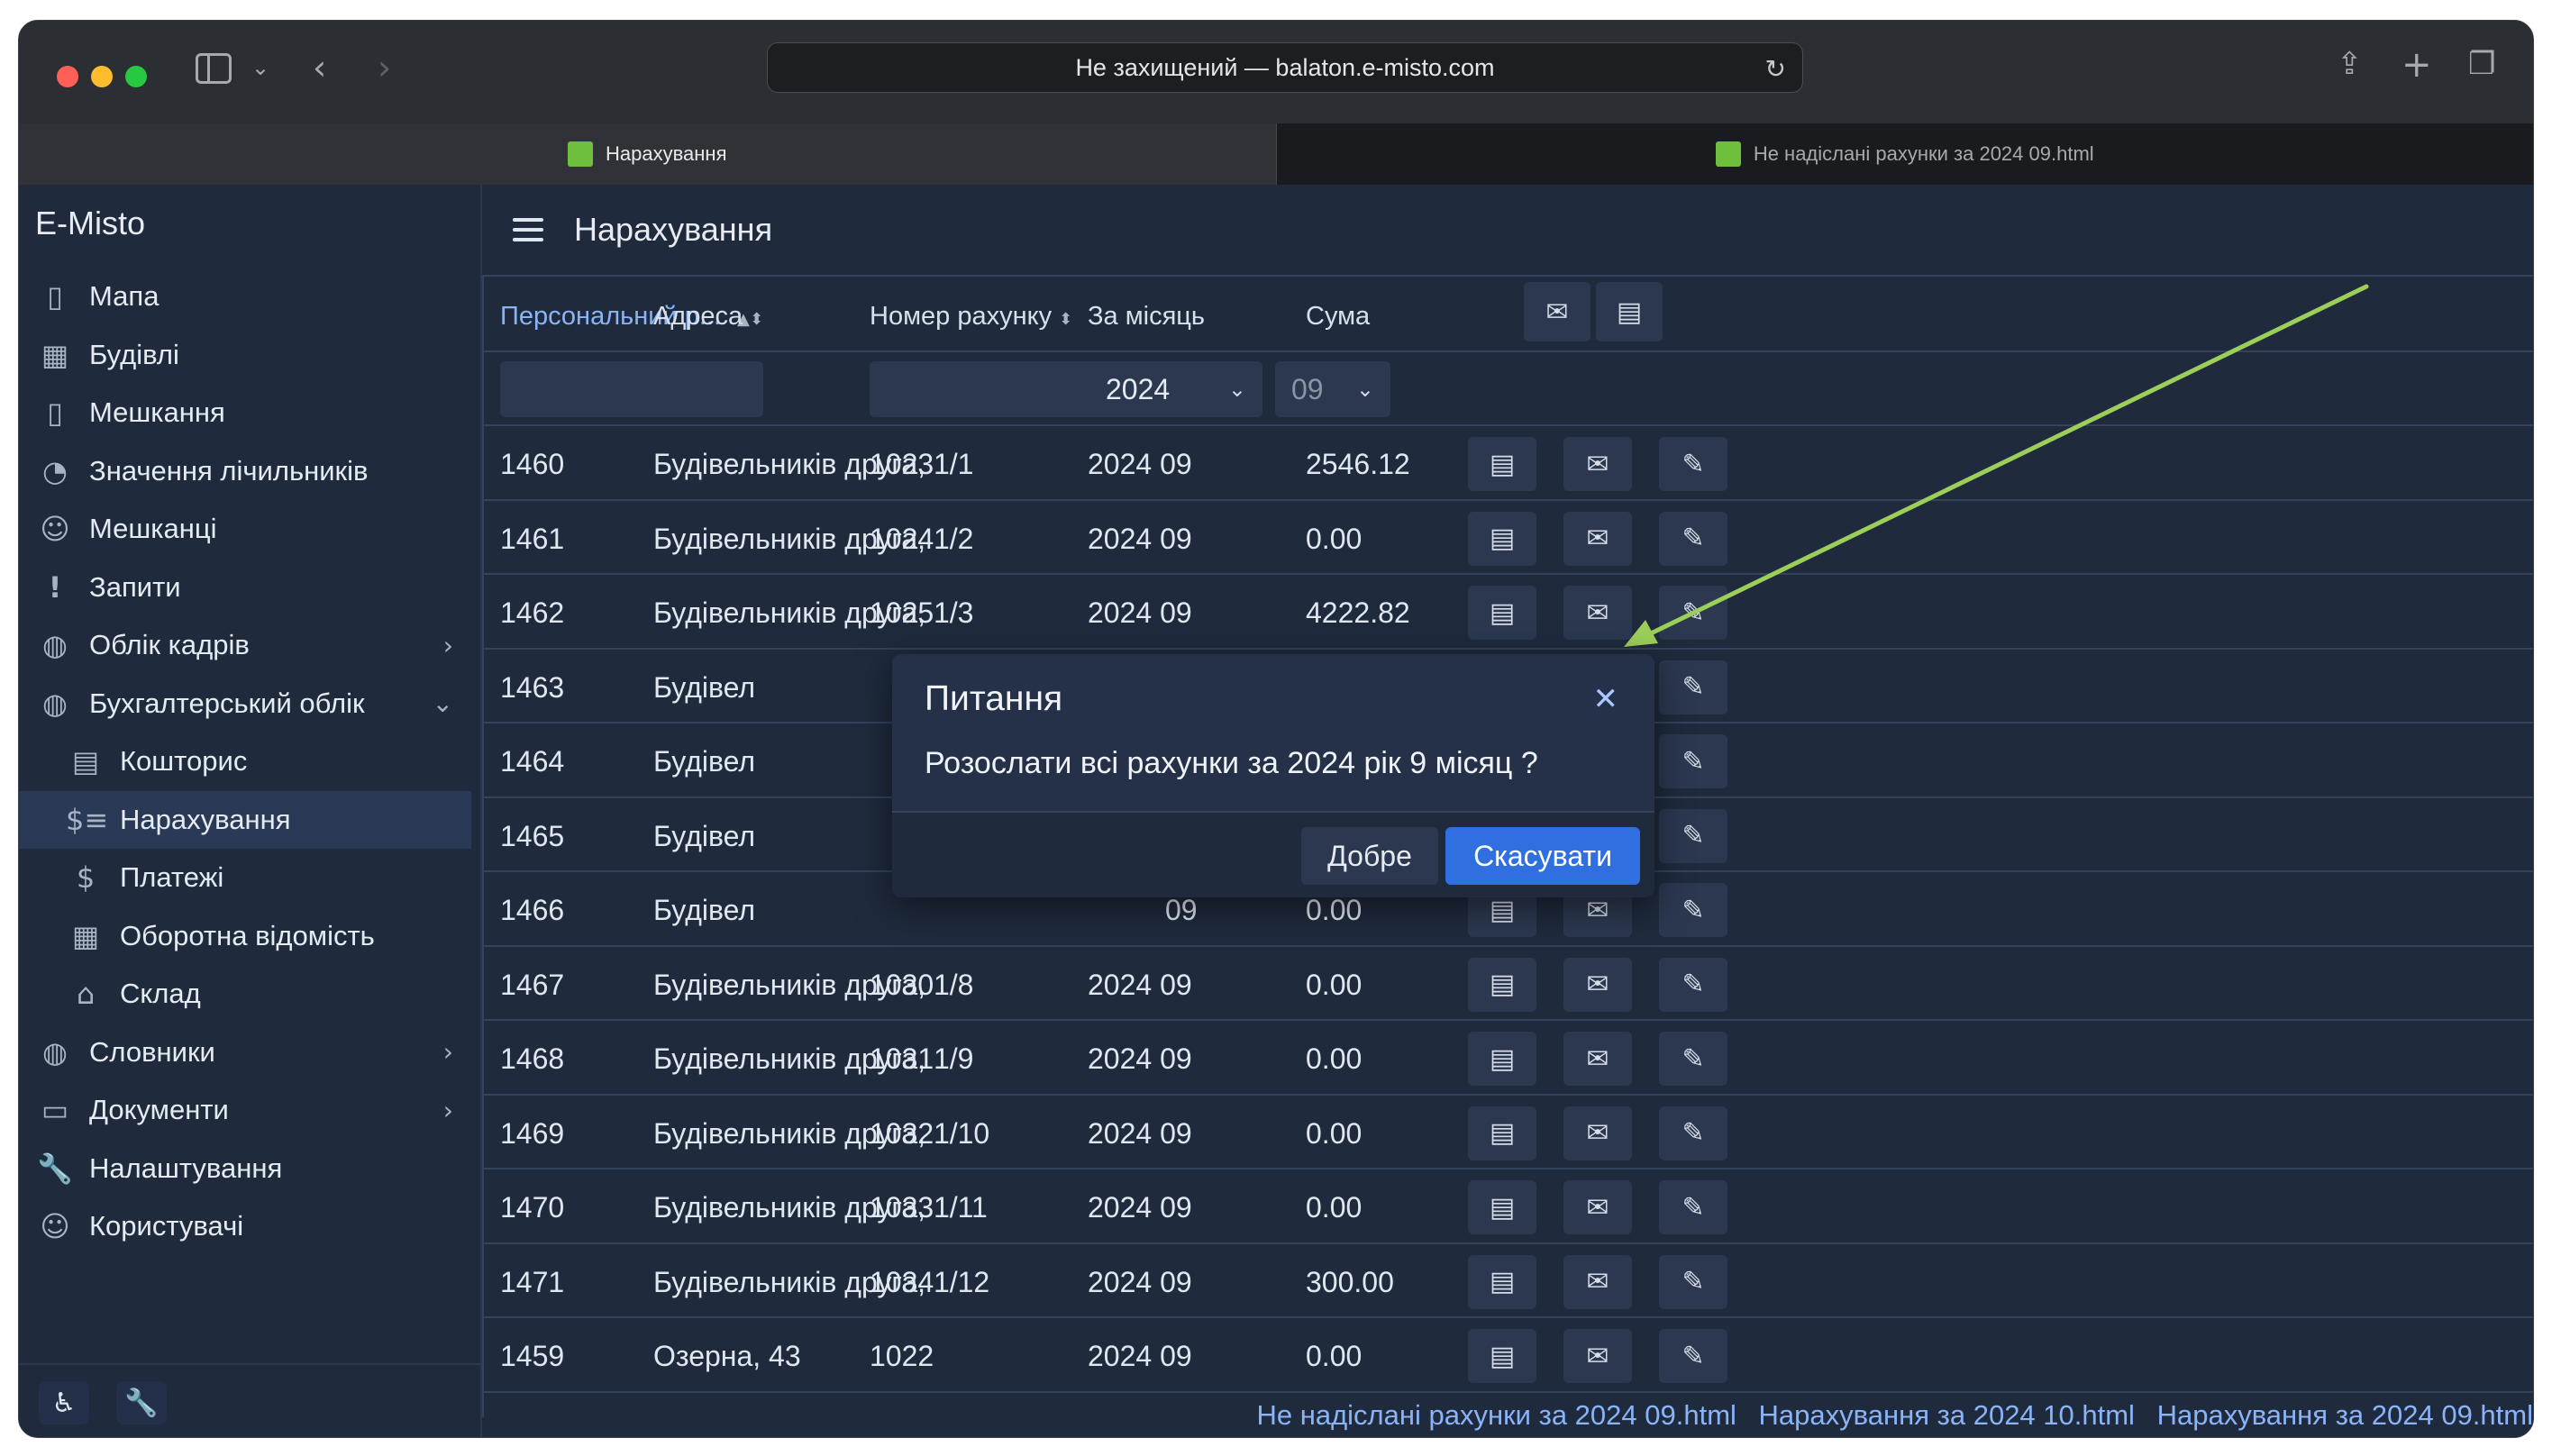 The image size is (2552, 1456). I want to click on table-row: 1459 Озерна, 43 1022 2024 09 0.00 ▤ ✉ ✎, so click(1508, 1356).